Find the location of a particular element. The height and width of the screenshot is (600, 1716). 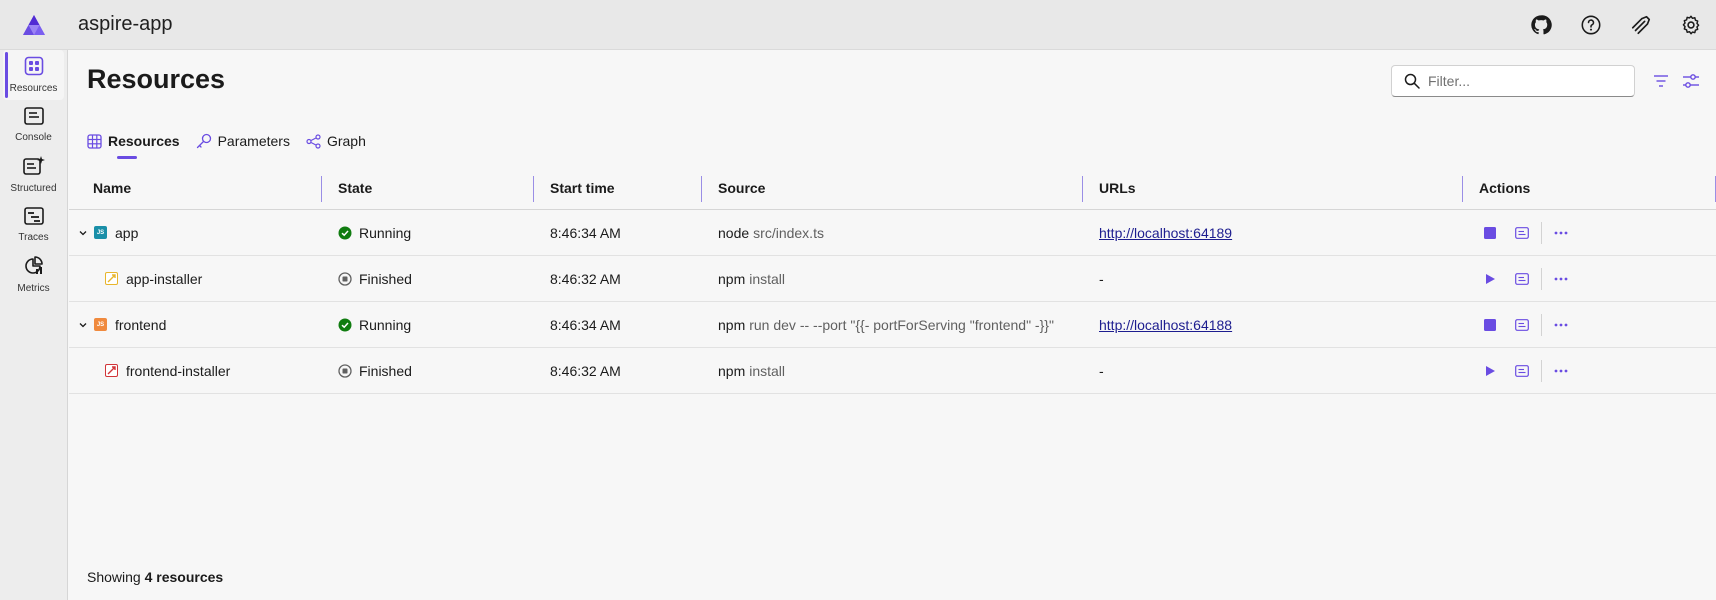

resource-count-summary: Showing 4 resources is located at coordinates (155, 577).